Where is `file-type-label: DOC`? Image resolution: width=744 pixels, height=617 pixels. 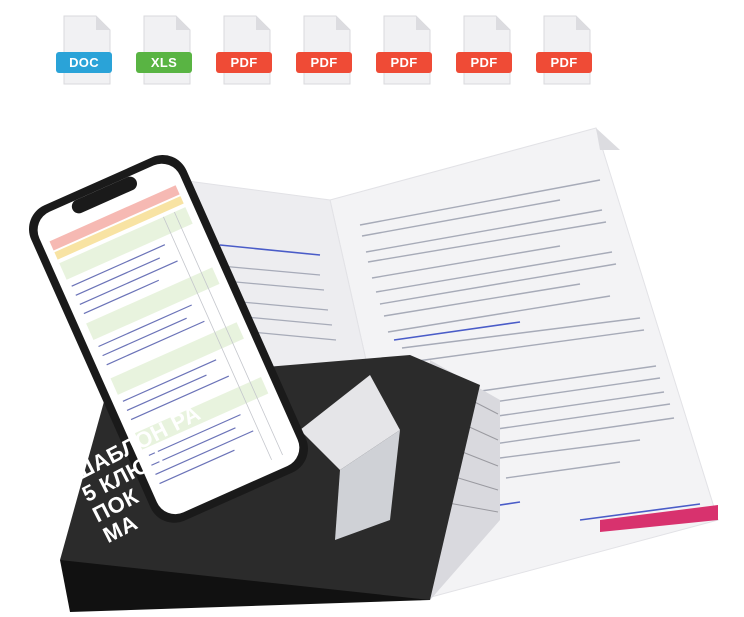
file-type-label: DOC is located at coordinates (84, 62).